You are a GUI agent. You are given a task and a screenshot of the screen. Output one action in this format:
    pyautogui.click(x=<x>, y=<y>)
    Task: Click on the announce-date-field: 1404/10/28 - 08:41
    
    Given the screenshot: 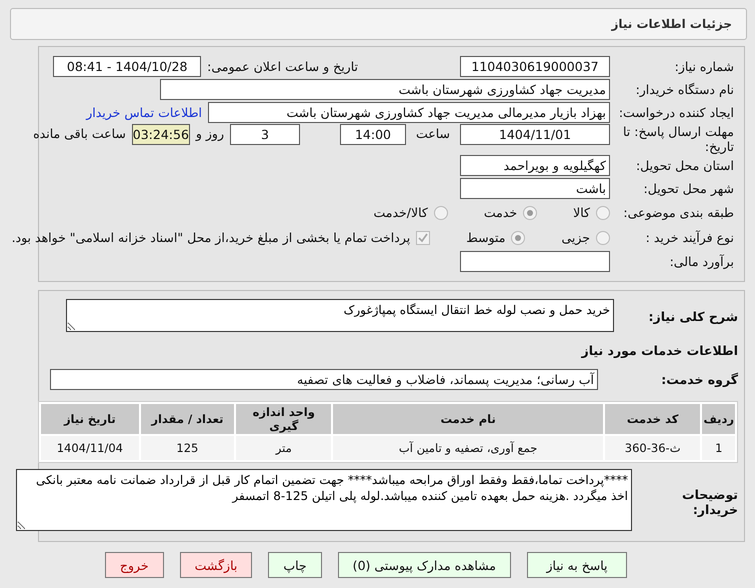 What is the action you would take?
    pyautogui.click(x=127, y=66)
    